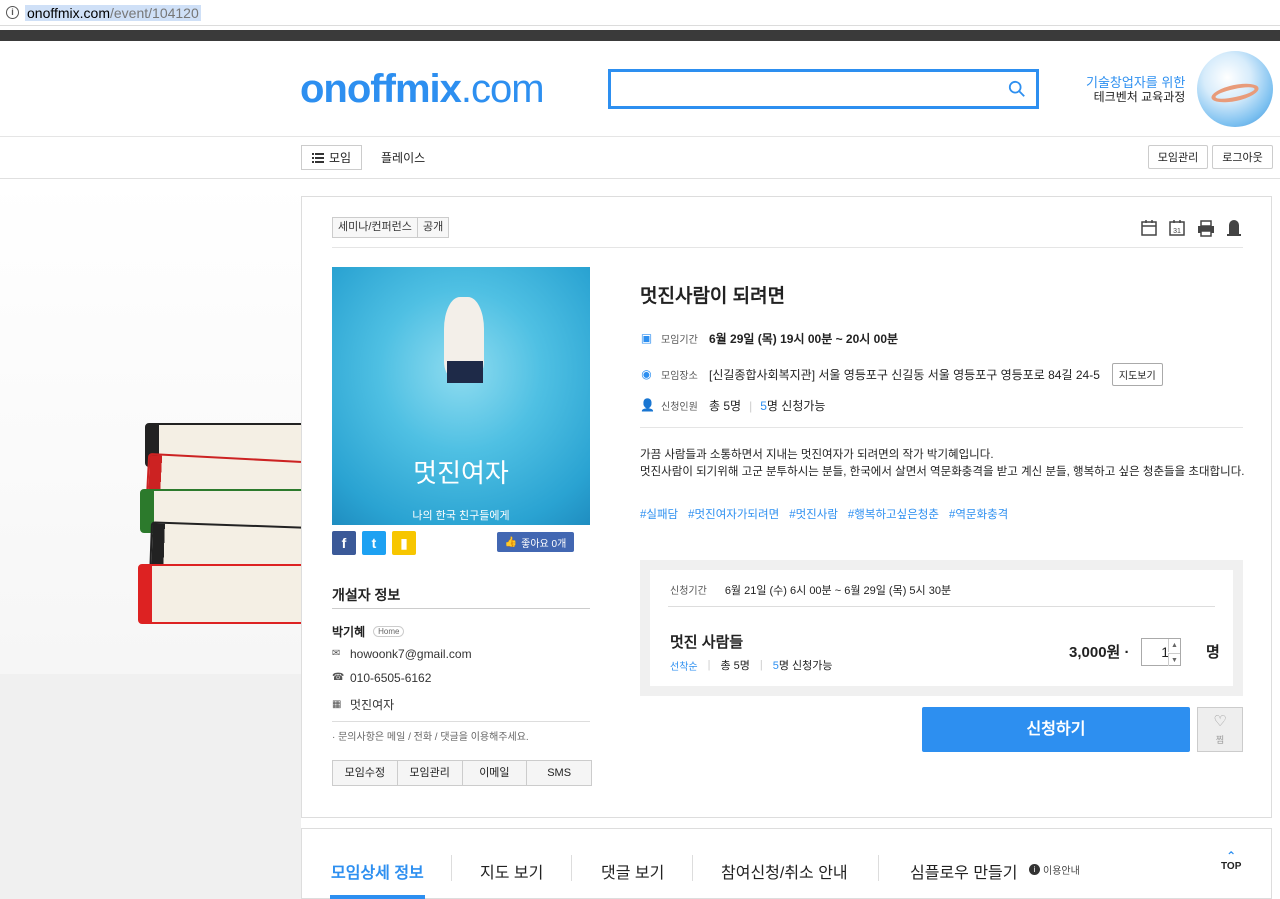 The image size is (1280, 899). I want to click on phone-icon: ☎, so click(338, 677).